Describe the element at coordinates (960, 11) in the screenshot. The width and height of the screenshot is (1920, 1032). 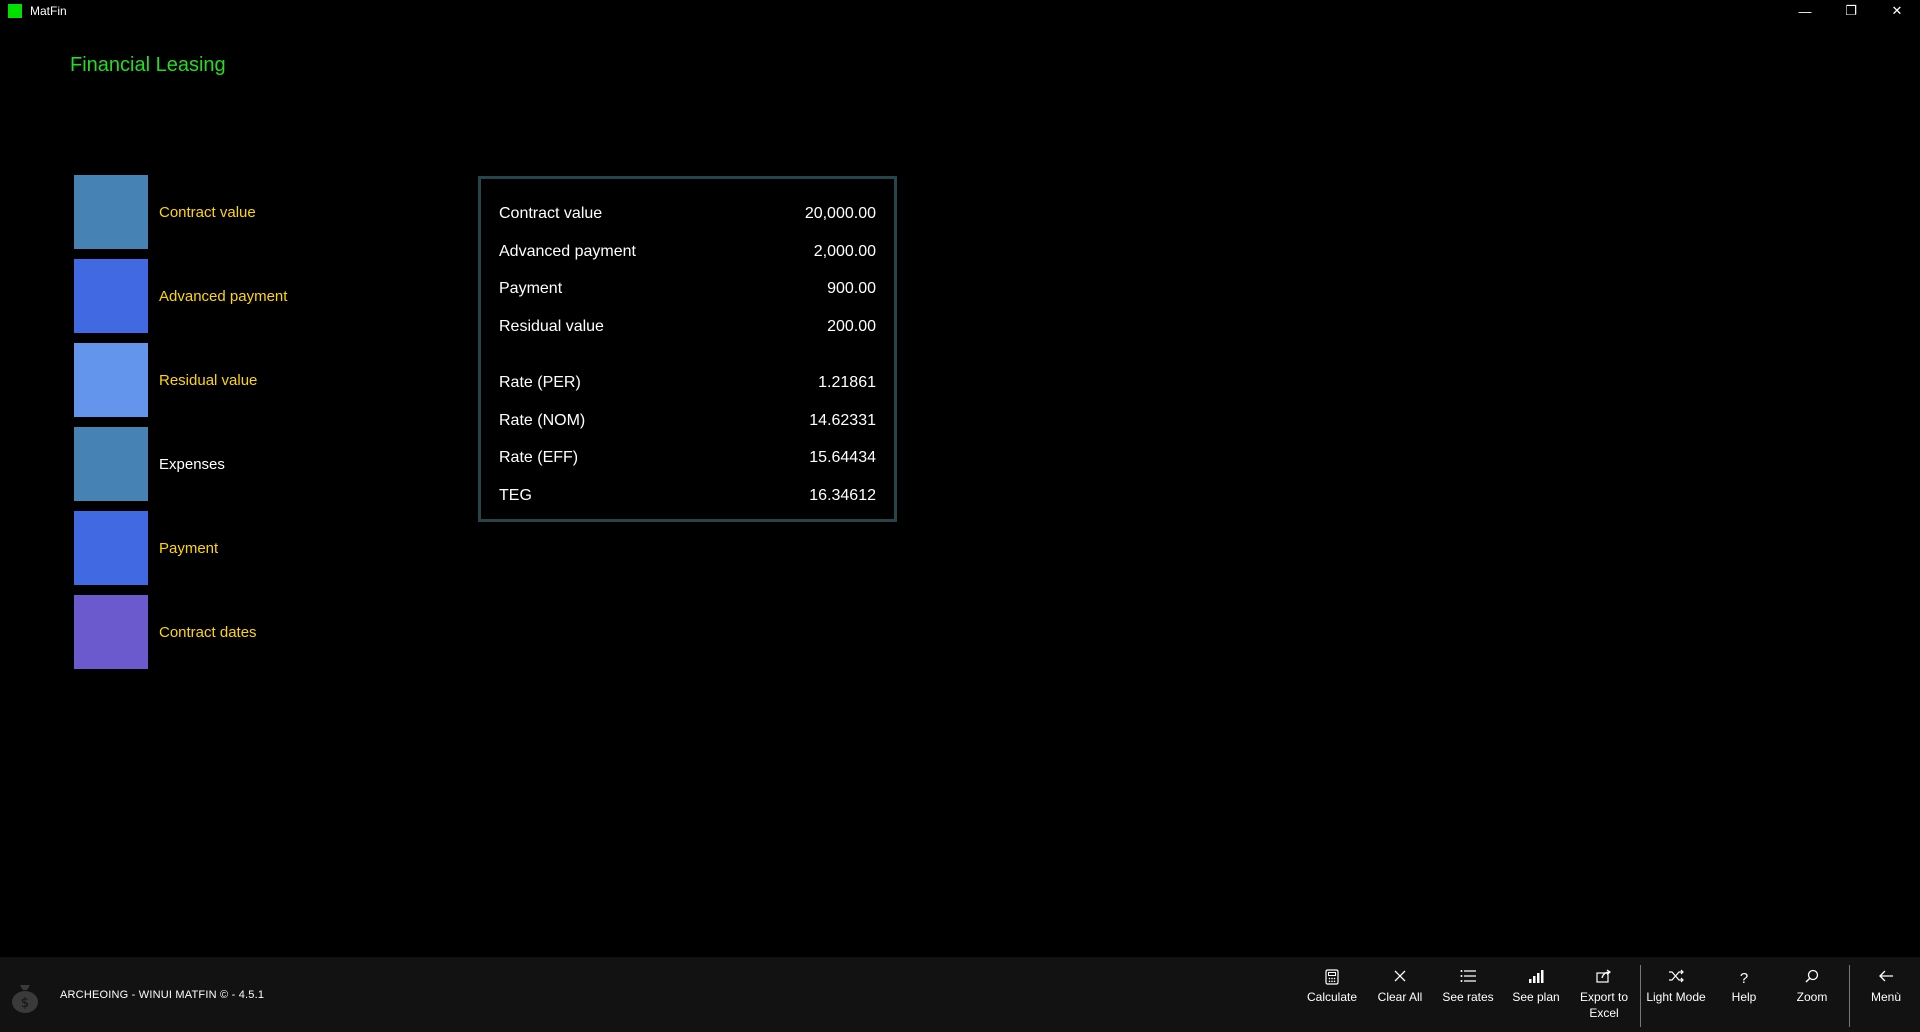
I see `title-bar: MatFin — ❐ ✕` at that location.